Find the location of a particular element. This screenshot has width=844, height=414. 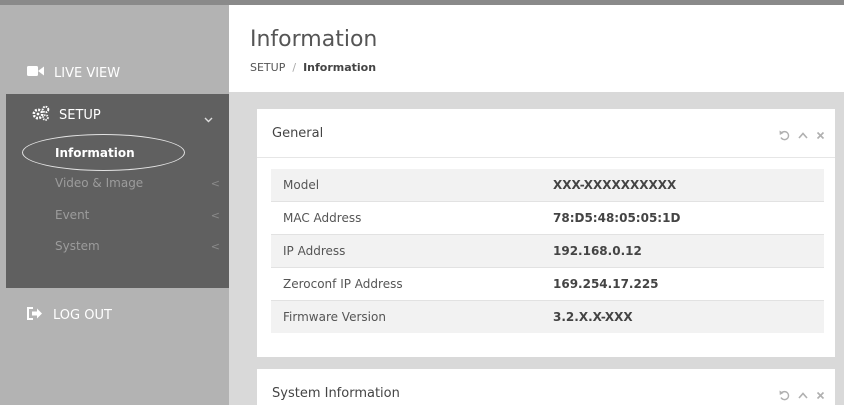

table-row: MAC Address 78:D5:48:05:05:1D is located at coordinates (547, 218).